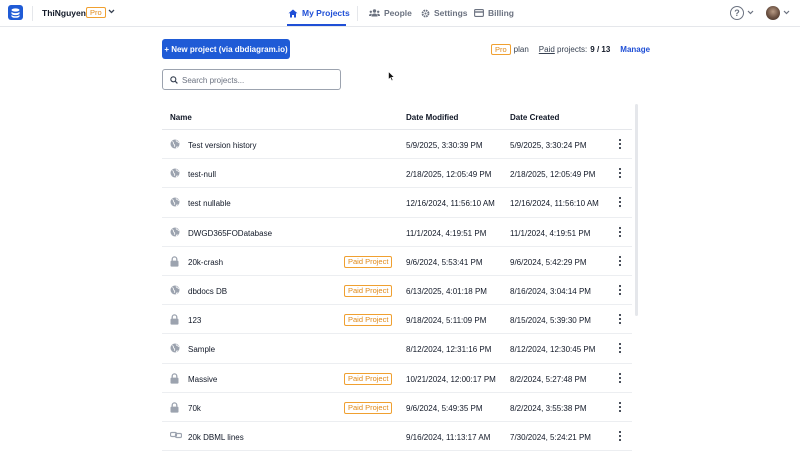  I want to click on paid-link: Paid, so click(547, 49).